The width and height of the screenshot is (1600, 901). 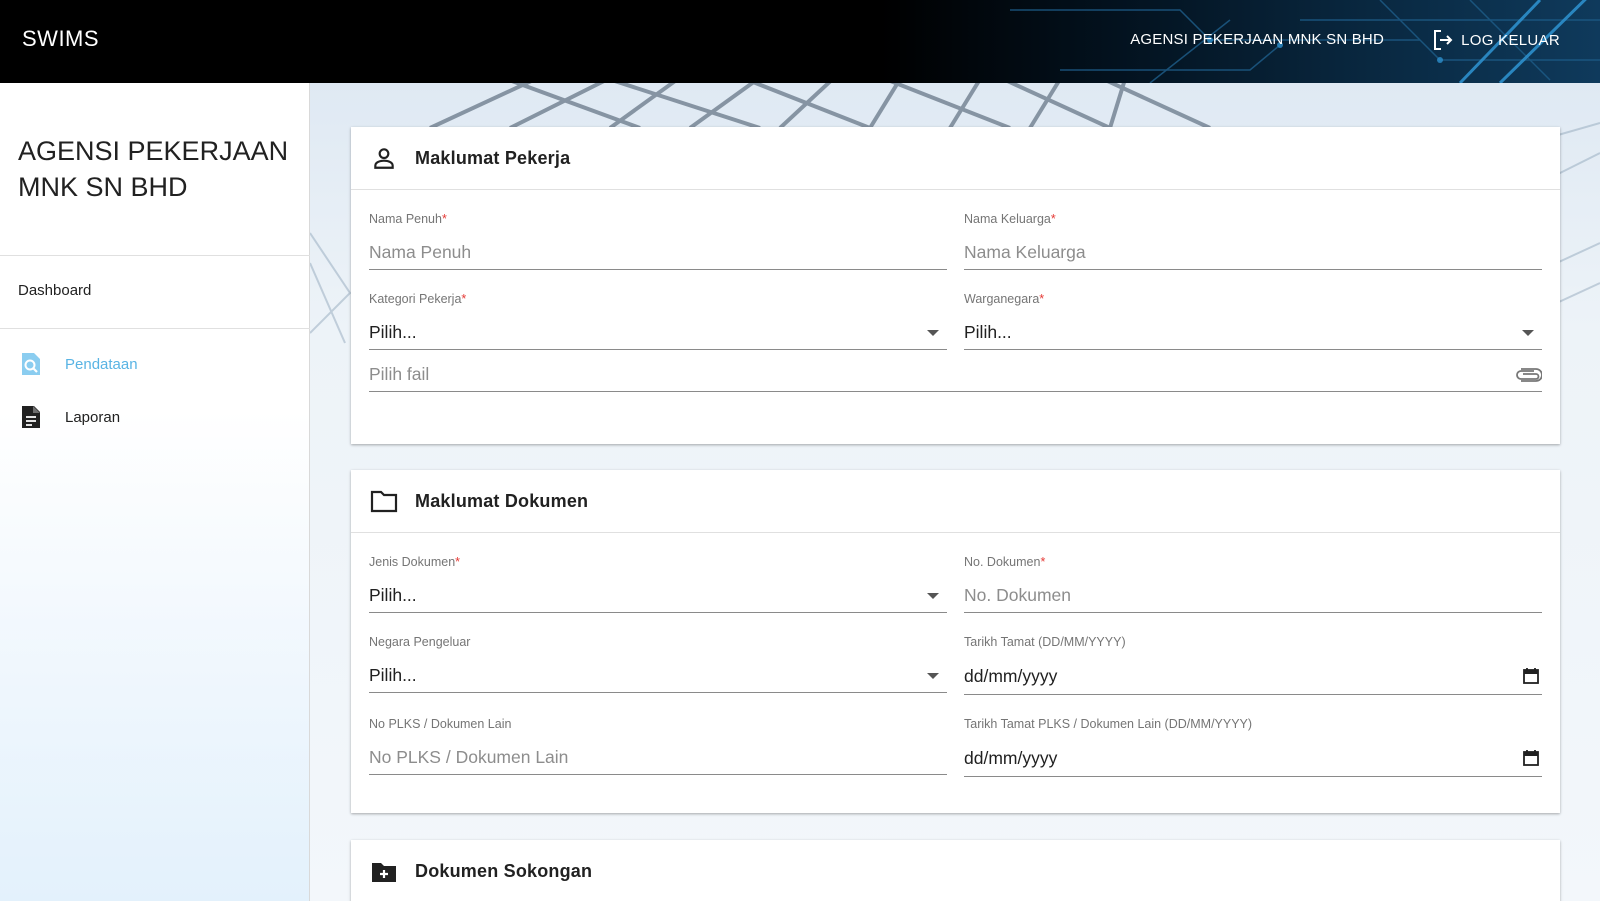 What do you see at coordinates (101, 364) in the screenshot?
I see `sidebar-item-label: Pendataan` at bounding box center [101, 364].